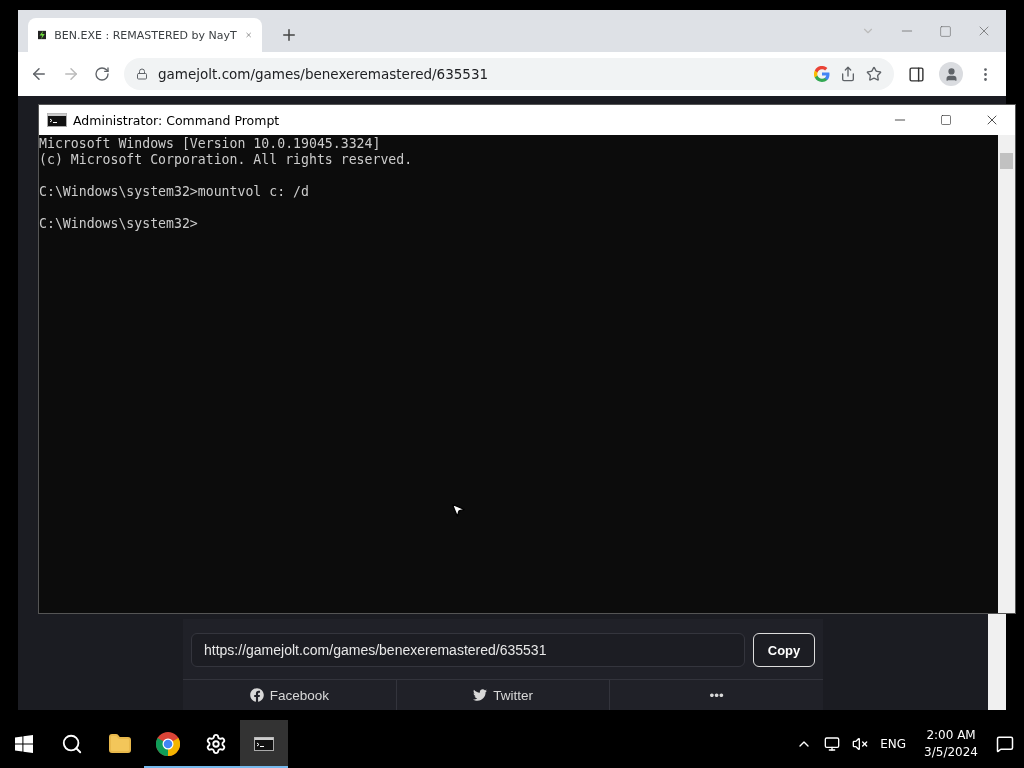  Describe the element at coordinates (174, 192) in the screenshot. I see `console-line: C:\Windows\system32>mountvol c: /d` at that location.